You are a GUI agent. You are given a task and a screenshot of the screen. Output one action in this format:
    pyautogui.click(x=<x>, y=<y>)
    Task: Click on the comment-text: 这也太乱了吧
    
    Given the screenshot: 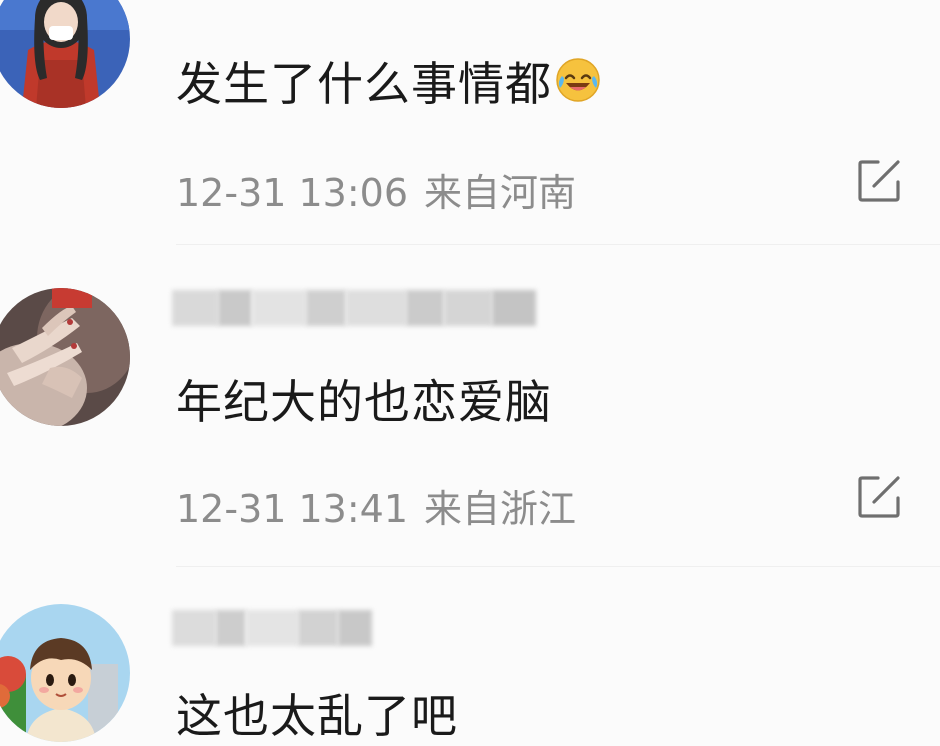 What is the action you would take?
    pyautogui.click(x=317, y=716)
    